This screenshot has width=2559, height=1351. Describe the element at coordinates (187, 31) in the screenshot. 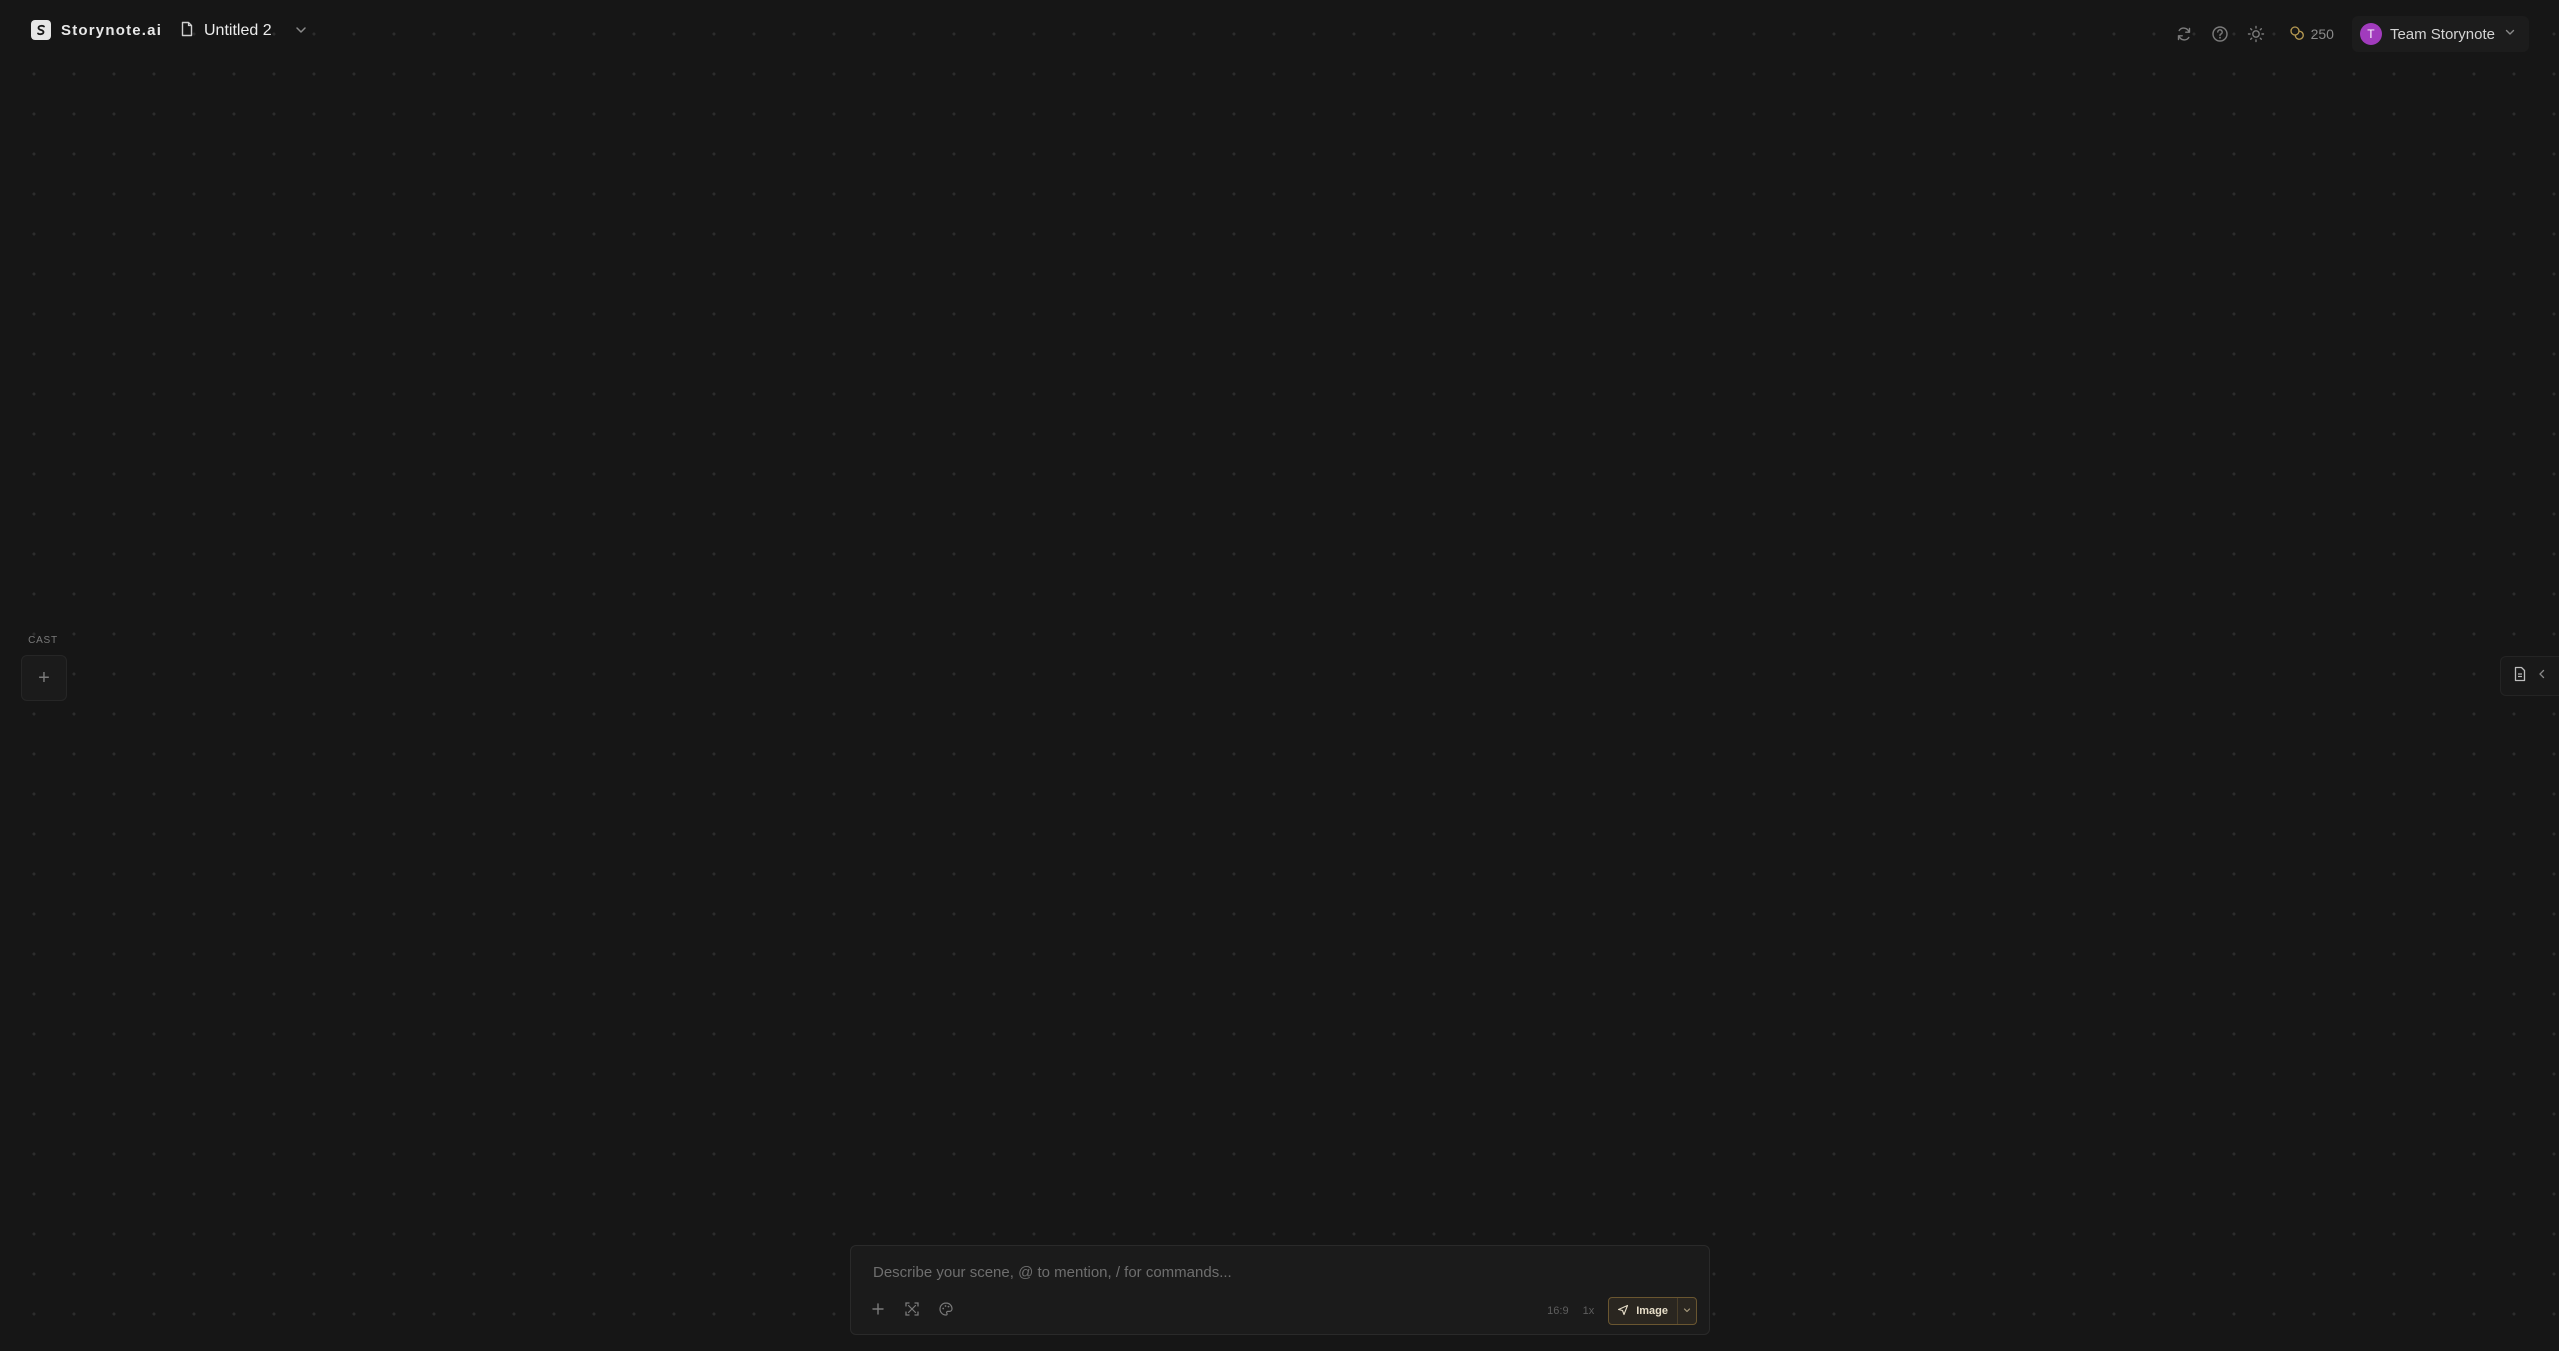

I see `document-icon` at that location.